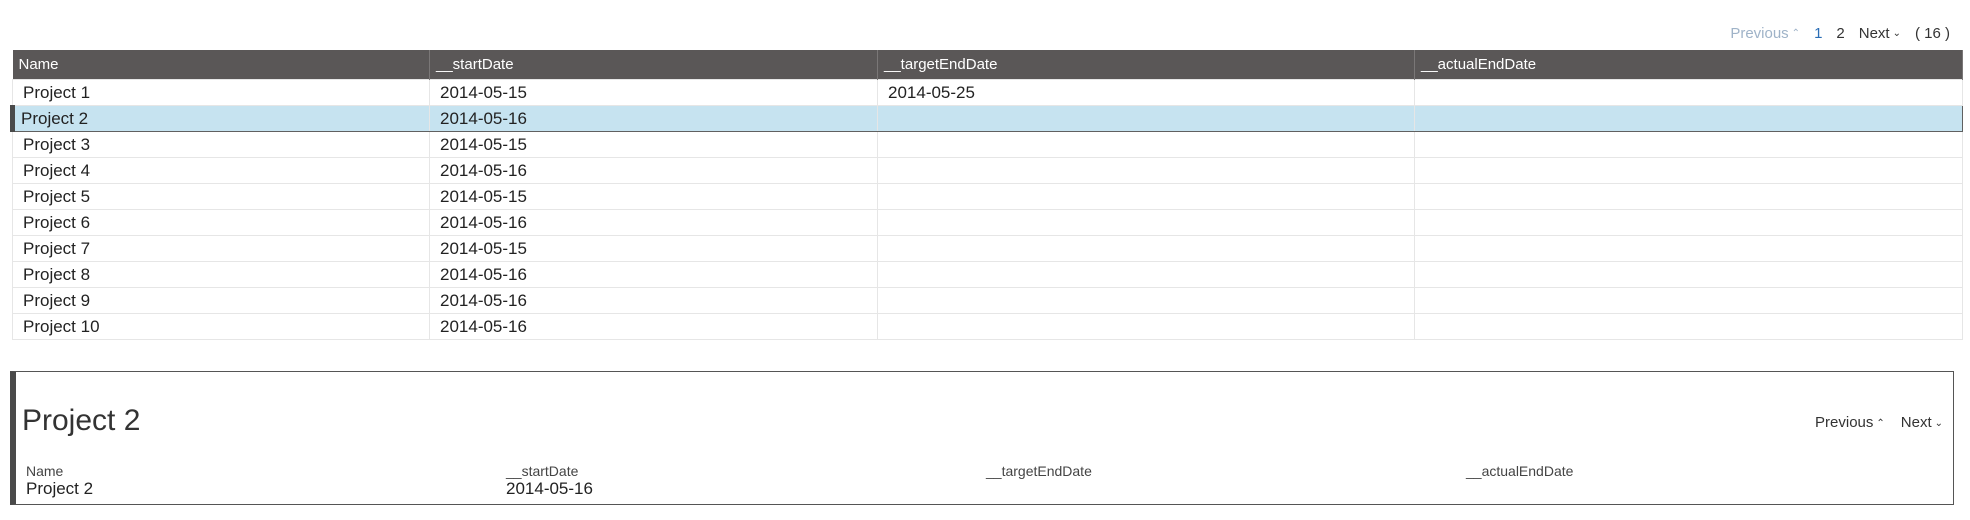  What do you see at coordinates (1520, 471) in the screenshot?
I see `field-label: __actualEndDate` at bounding box center [1520, 471].